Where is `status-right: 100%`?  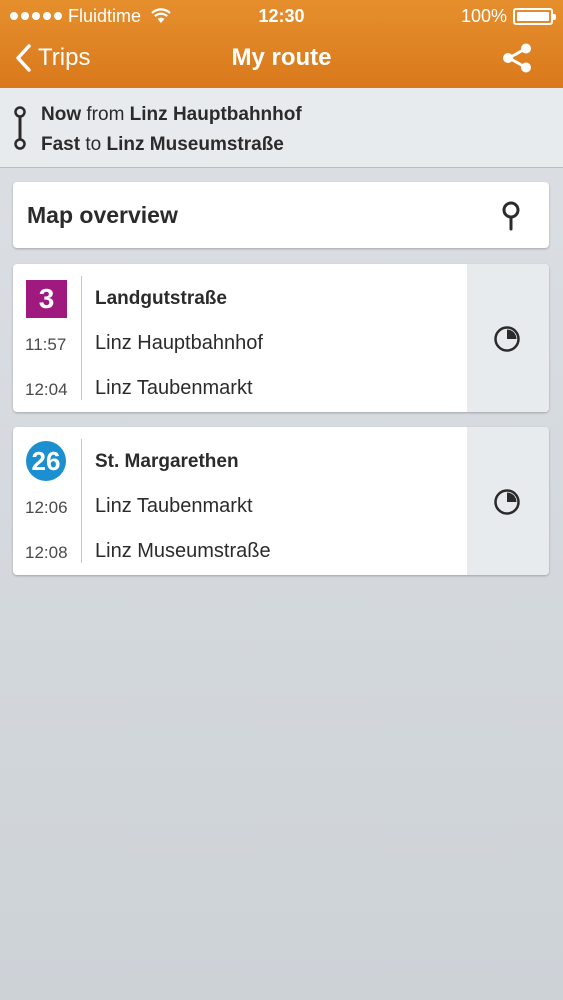 status-right: 100% is located at coordinates (508, 16).